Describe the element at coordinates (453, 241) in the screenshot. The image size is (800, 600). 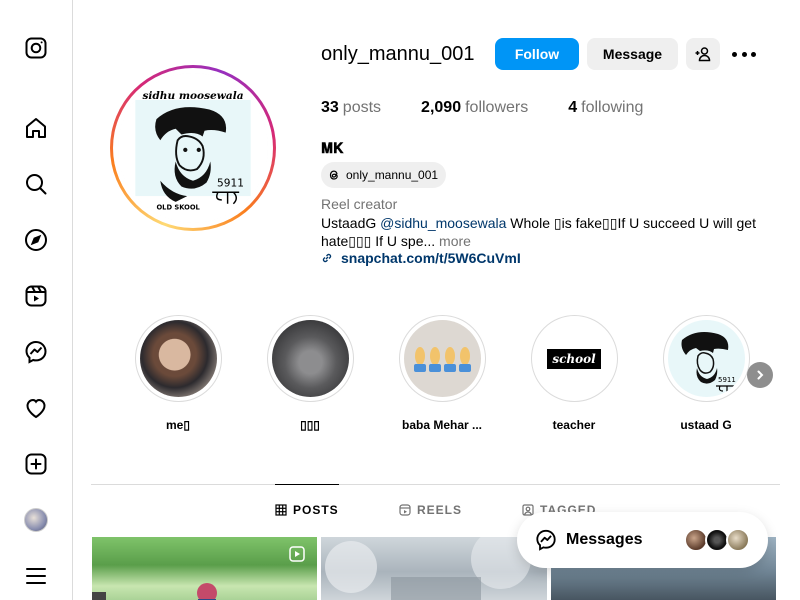
I see `bio-more-link: more` at that location.